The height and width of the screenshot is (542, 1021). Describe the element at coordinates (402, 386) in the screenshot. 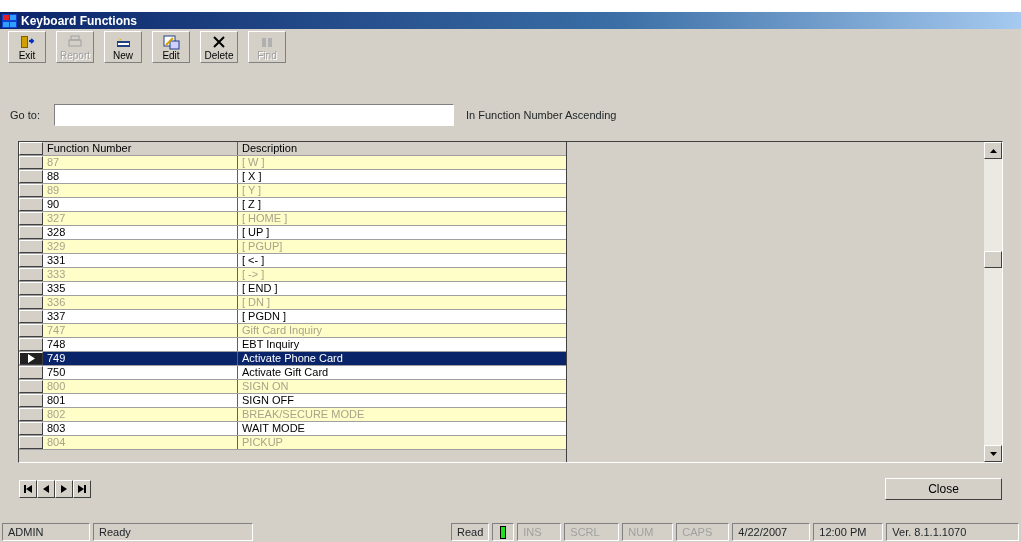

I see `table-cell: SIGN ON` at that location.